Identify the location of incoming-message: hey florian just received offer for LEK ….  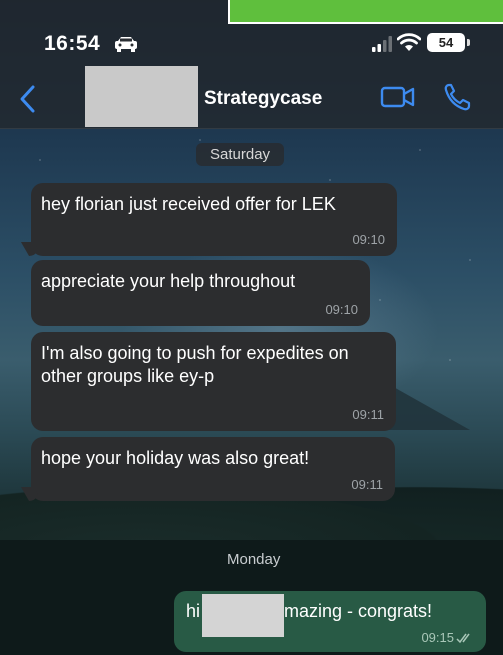
(214, 219).